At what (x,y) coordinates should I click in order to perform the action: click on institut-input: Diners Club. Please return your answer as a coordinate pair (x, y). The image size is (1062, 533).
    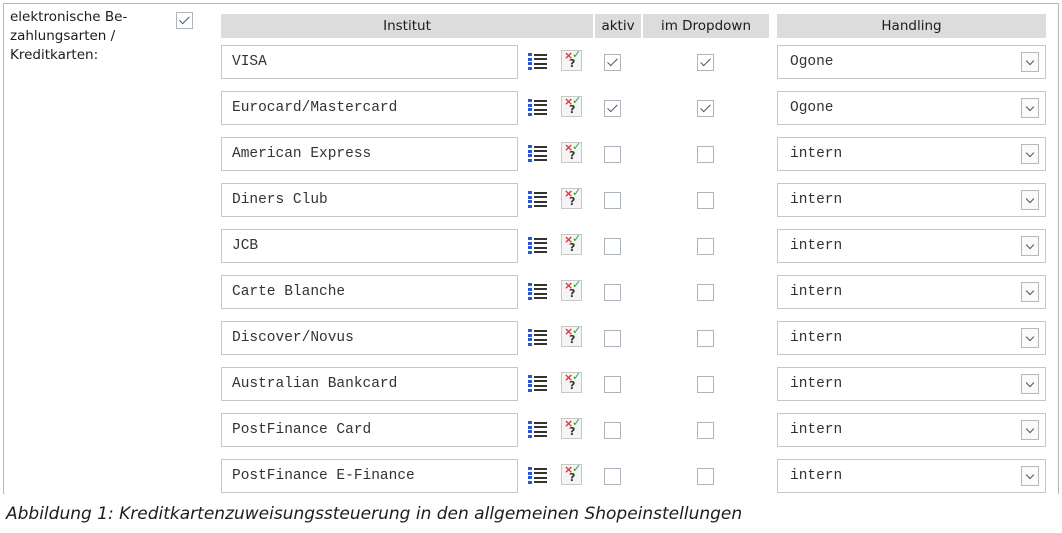
    Looking at the image, I should click on (369, 200).